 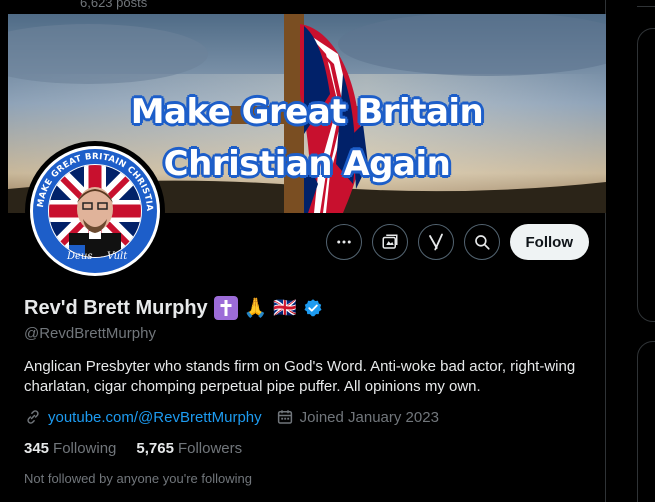 I want to click on sidebar-divider, so click(x=646, y=6).